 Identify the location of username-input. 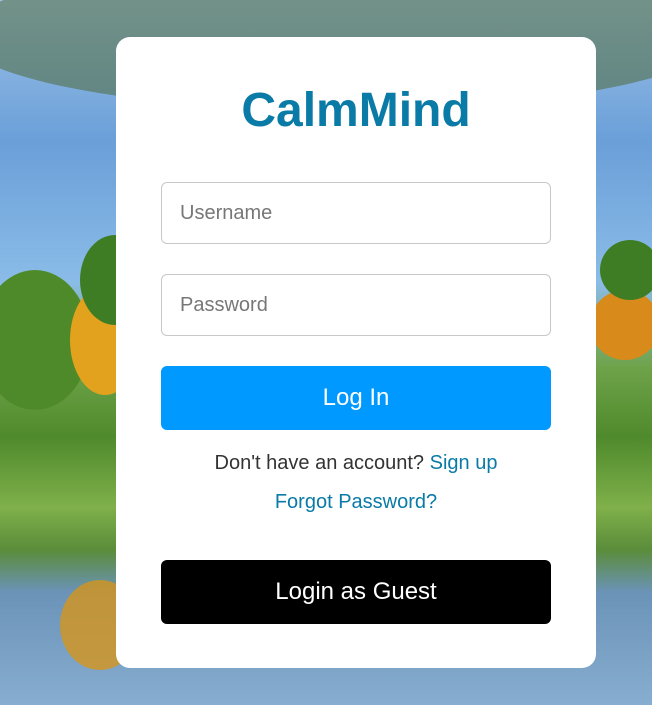
(356, 213).